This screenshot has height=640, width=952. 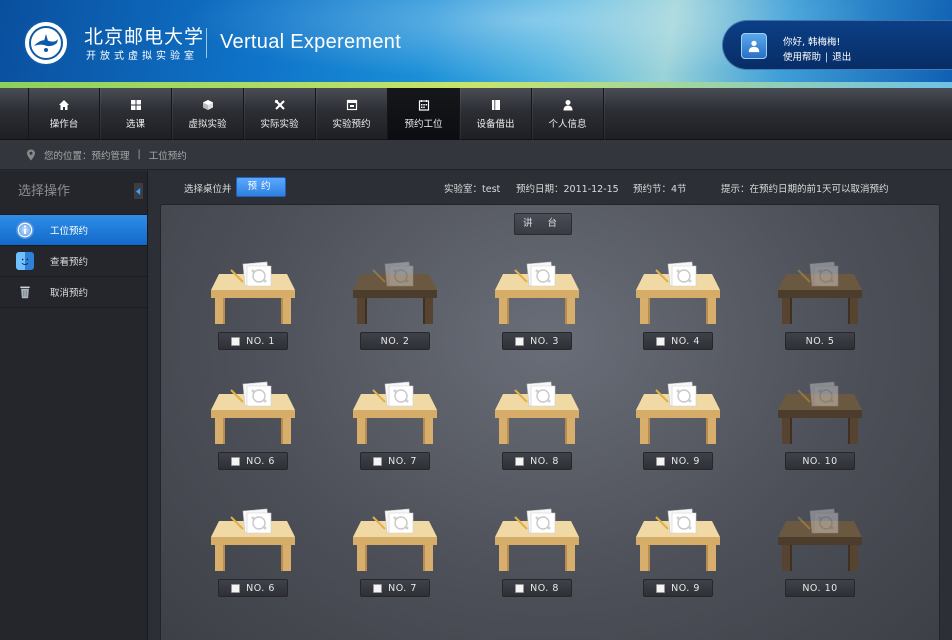 I want to click on podium: 讲 台, so click(x=543, y=224).